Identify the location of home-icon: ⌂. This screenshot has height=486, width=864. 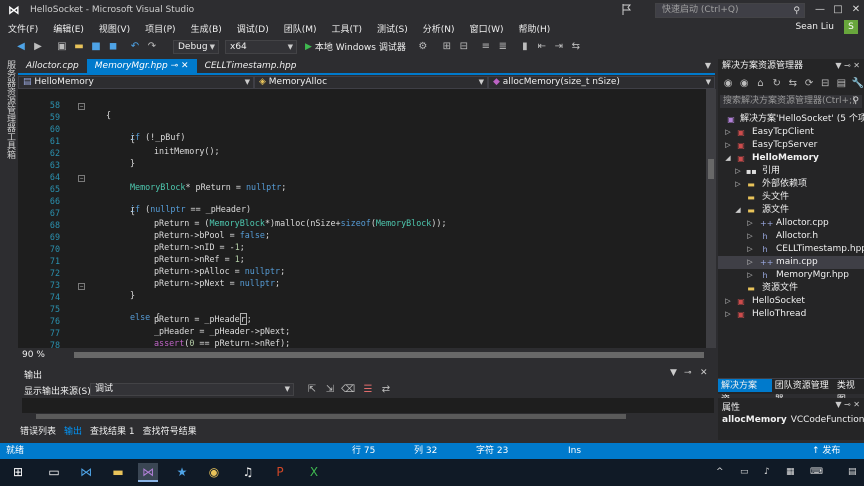
(760, 84).